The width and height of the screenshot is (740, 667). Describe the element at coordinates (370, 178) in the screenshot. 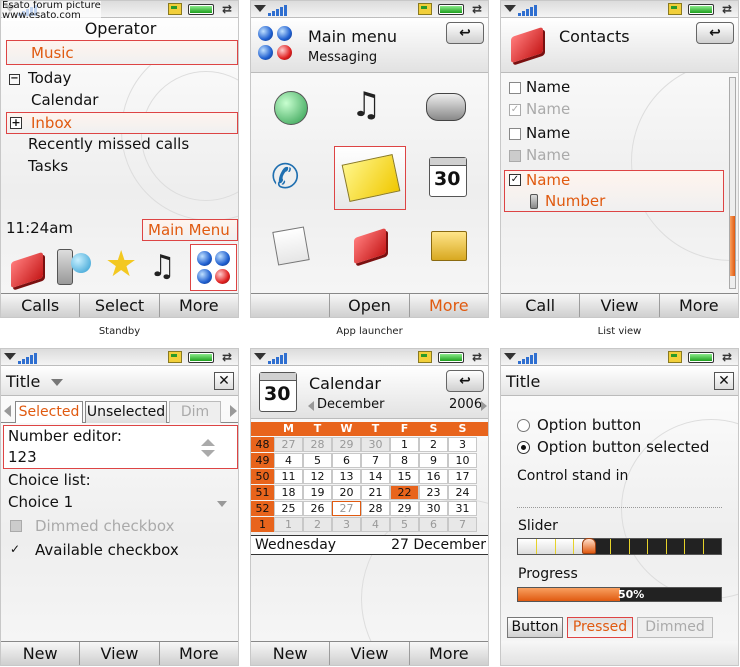

I see `messaging-tile` at that location.